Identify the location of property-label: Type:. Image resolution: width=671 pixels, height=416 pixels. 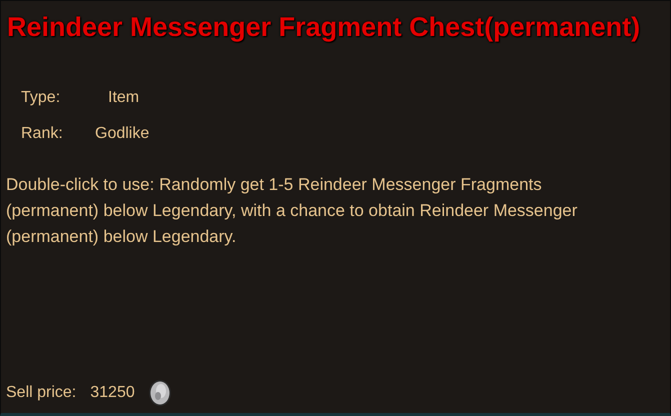
(41, 98).